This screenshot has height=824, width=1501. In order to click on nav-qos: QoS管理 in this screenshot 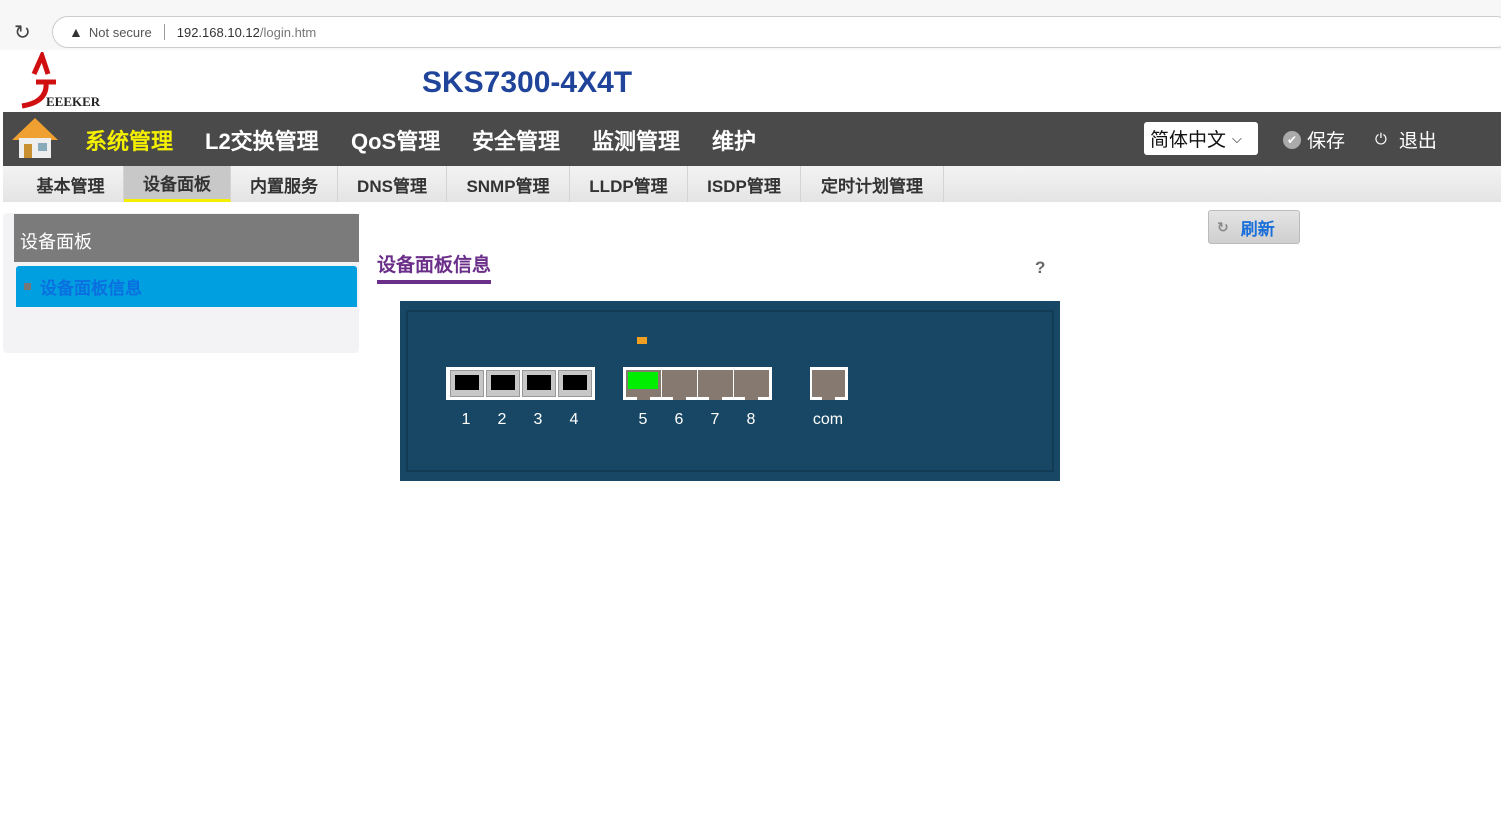, I will do `click(395, 140)`.